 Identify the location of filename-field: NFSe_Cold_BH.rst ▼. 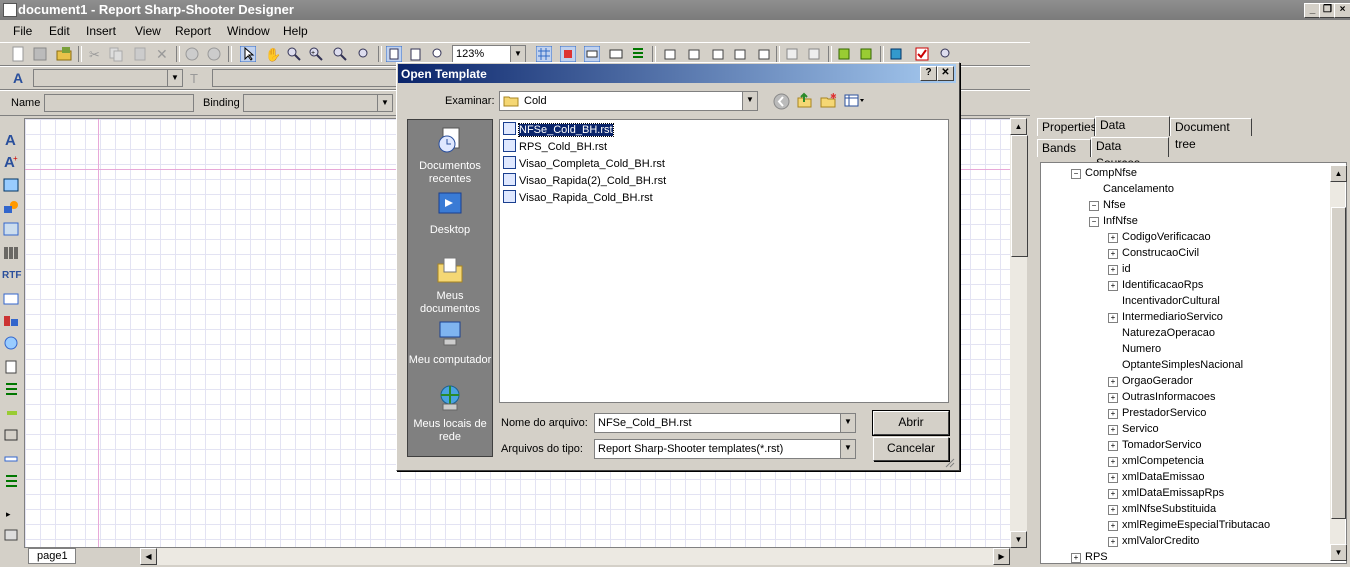
(725, 423).